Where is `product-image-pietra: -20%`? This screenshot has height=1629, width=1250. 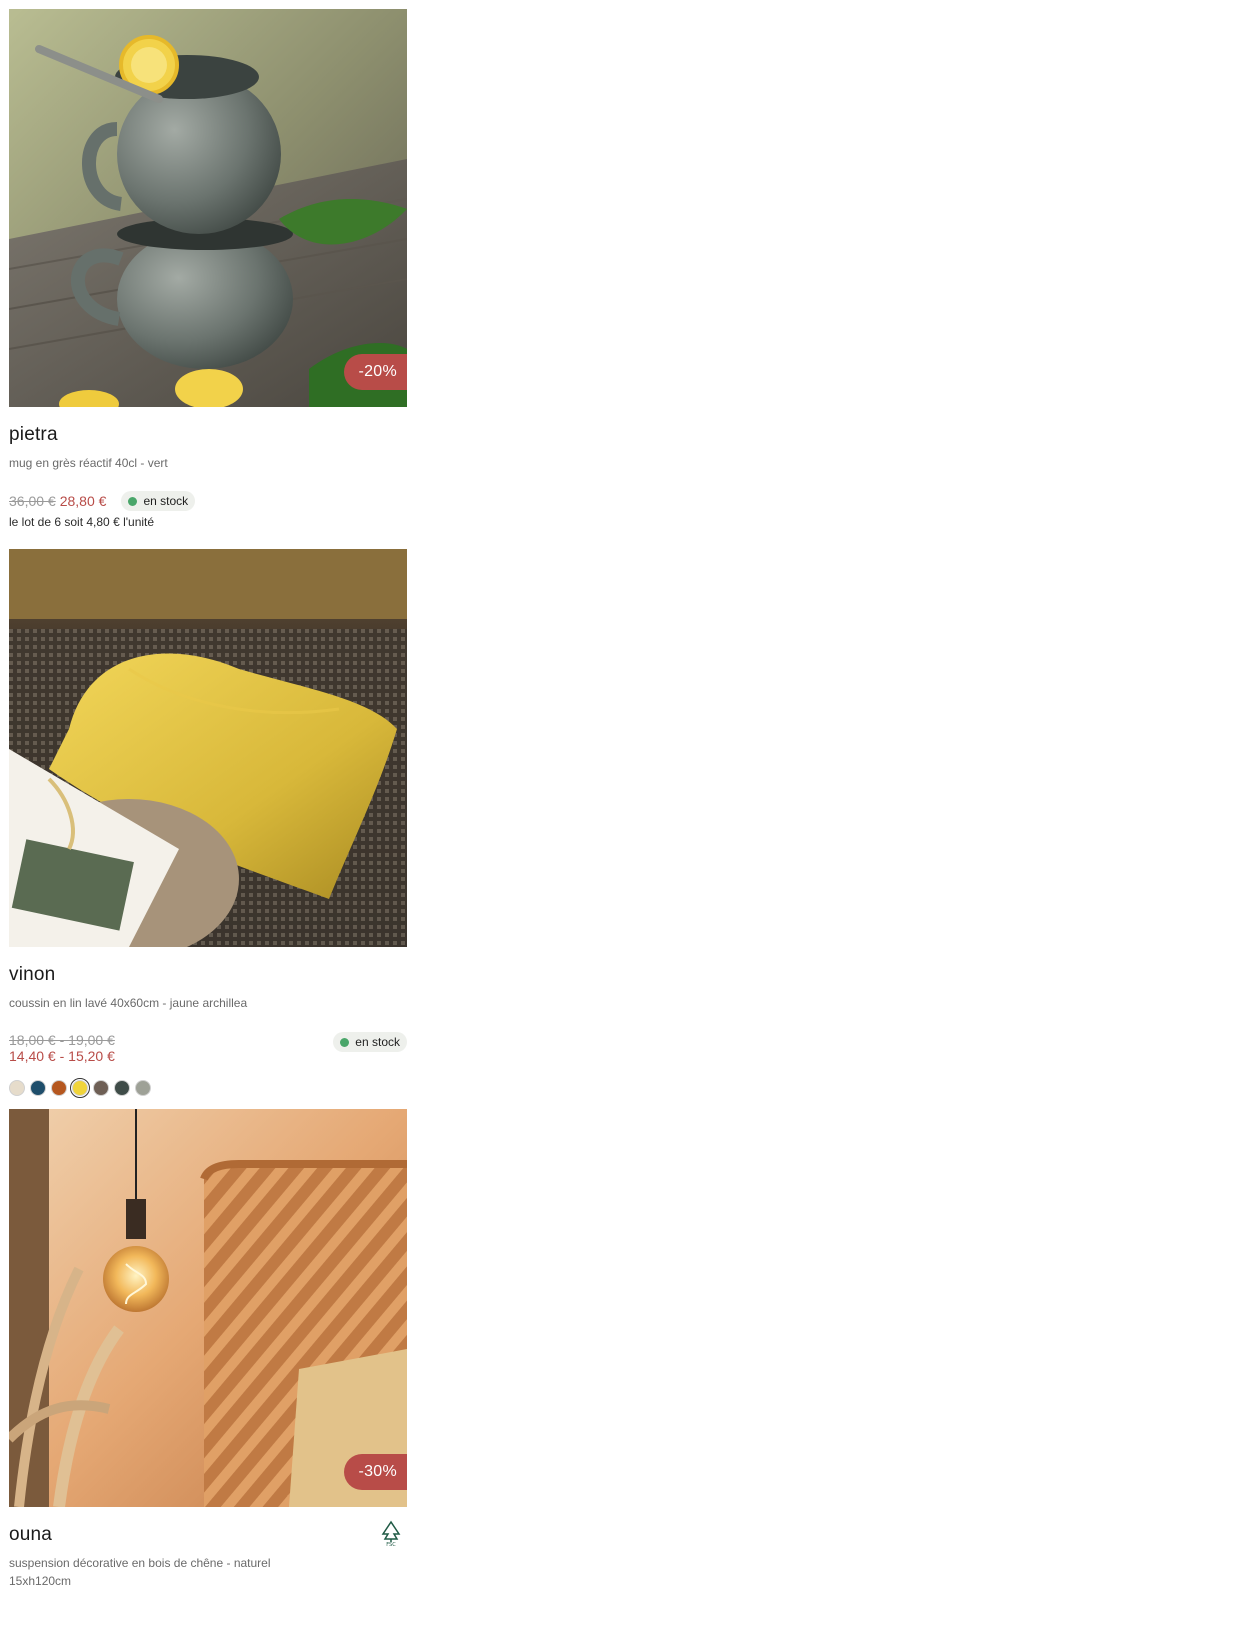 product-image-pietra: -20% is located at coordinates (208, 208).